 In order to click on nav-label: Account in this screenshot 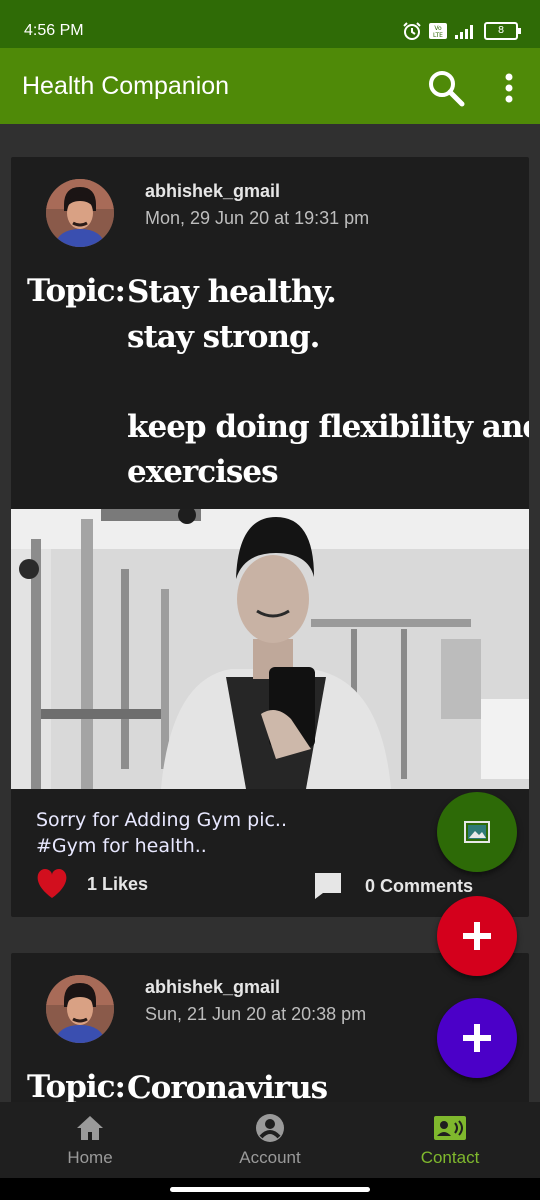, I will do `click(270, 1157)`.